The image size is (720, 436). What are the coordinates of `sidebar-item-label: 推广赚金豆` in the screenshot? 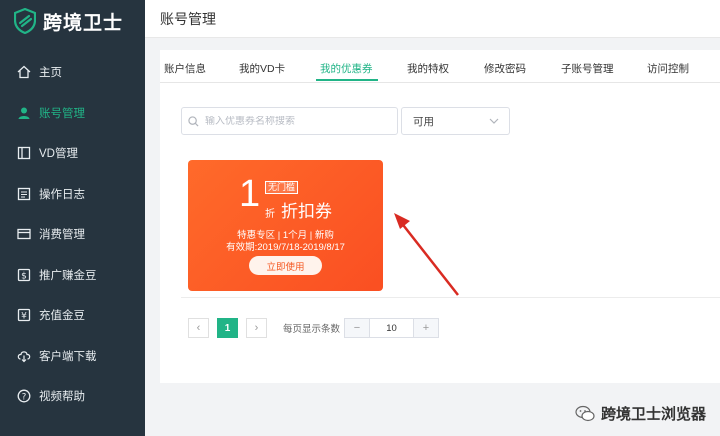 It's located at (68, 275).